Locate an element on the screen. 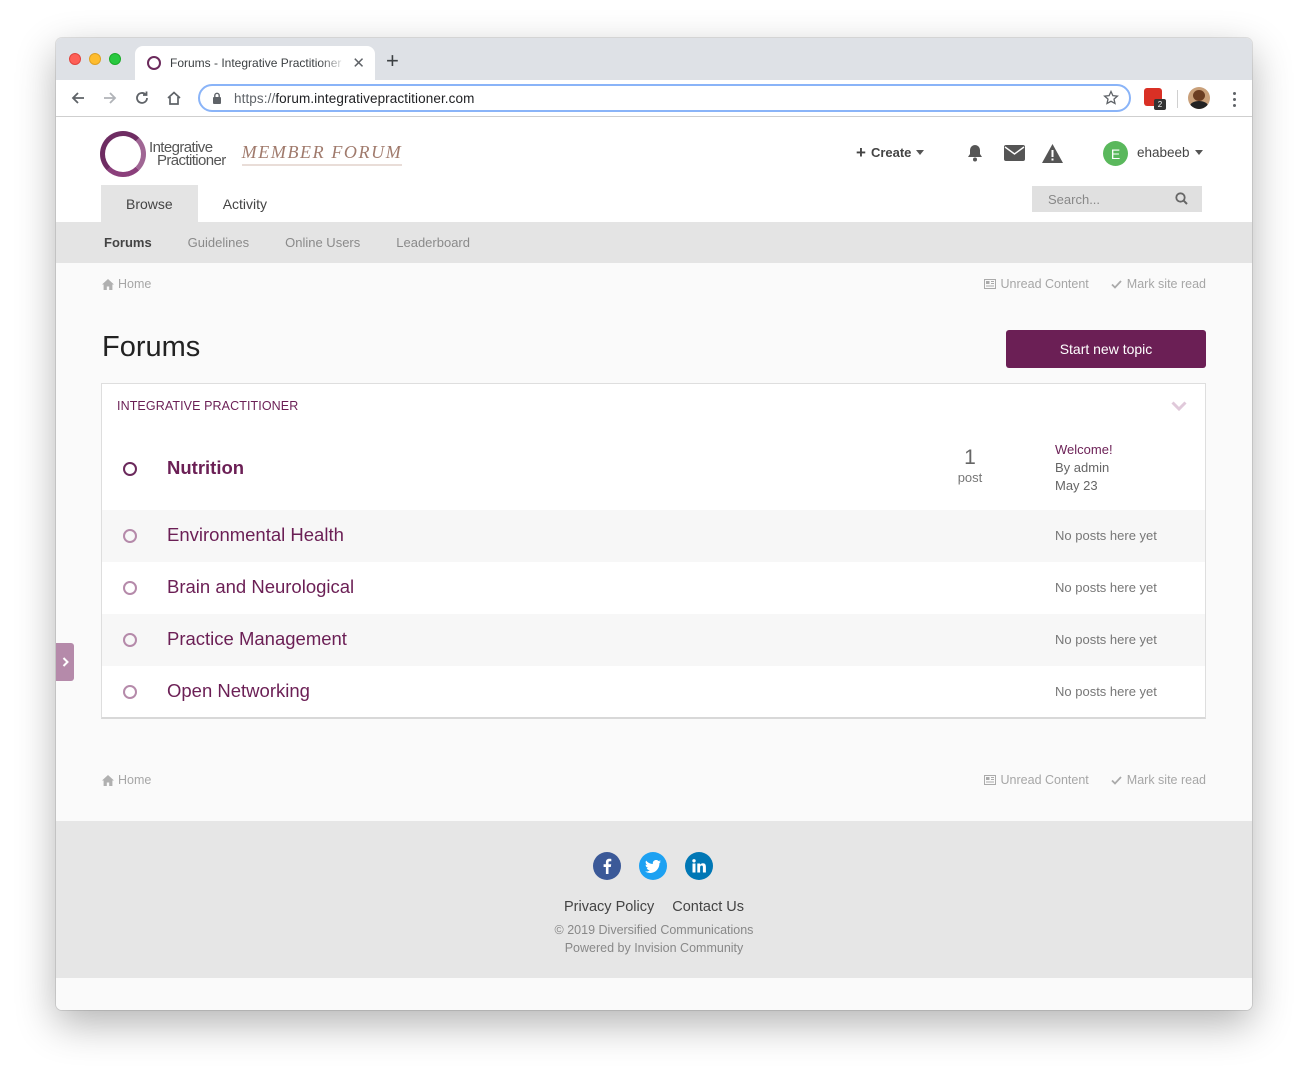 The width and height of the screenshot is (1308, 1084). linkedin-icon is located at coordinates (699, 866).